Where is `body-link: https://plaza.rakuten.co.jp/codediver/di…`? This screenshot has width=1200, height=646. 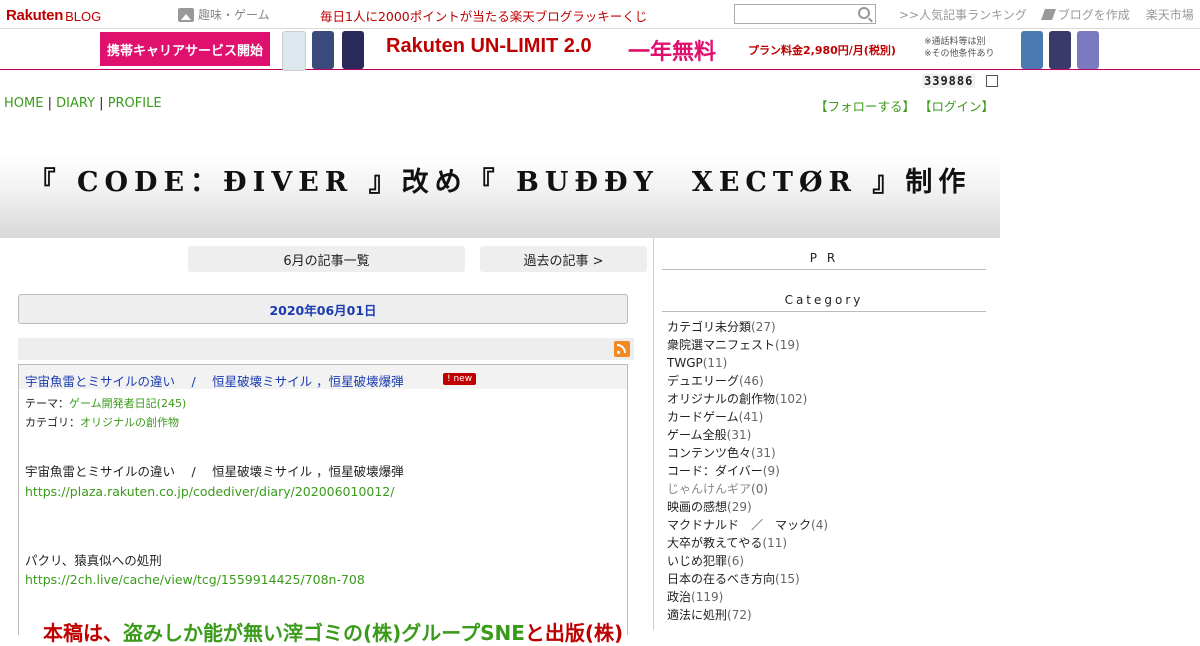
body-link: https://plaza.rakuten.co.jp/codediver/di… is located at coordinates (209, 491).